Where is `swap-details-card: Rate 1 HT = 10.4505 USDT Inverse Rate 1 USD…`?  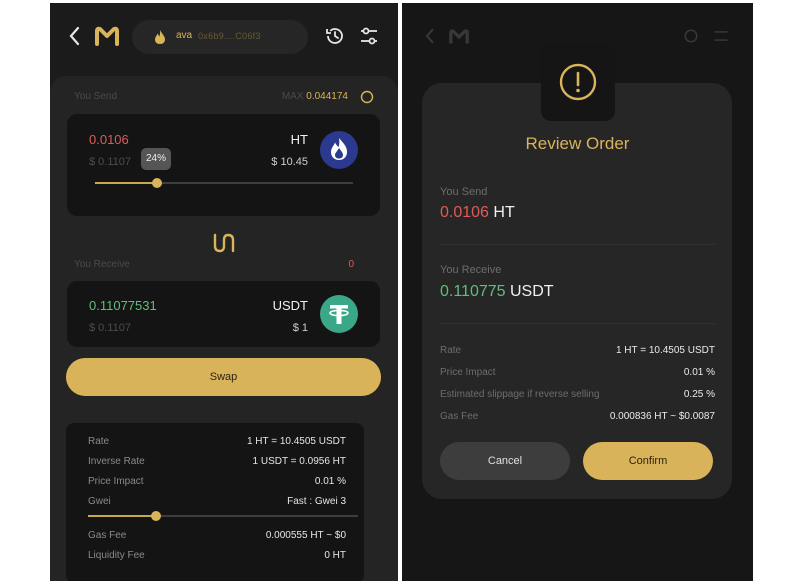 swap-details-card: Rate 1 HT = 10.4505 USDT Inverse Rate 1 USD… is located at coordinates (215, 502).